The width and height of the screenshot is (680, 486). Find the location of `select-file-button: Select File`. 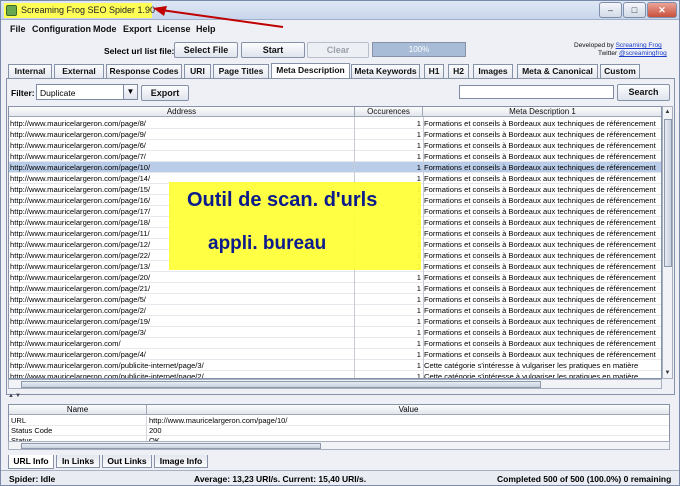

select-file-button: Select File is located at coordinates (206, 50).